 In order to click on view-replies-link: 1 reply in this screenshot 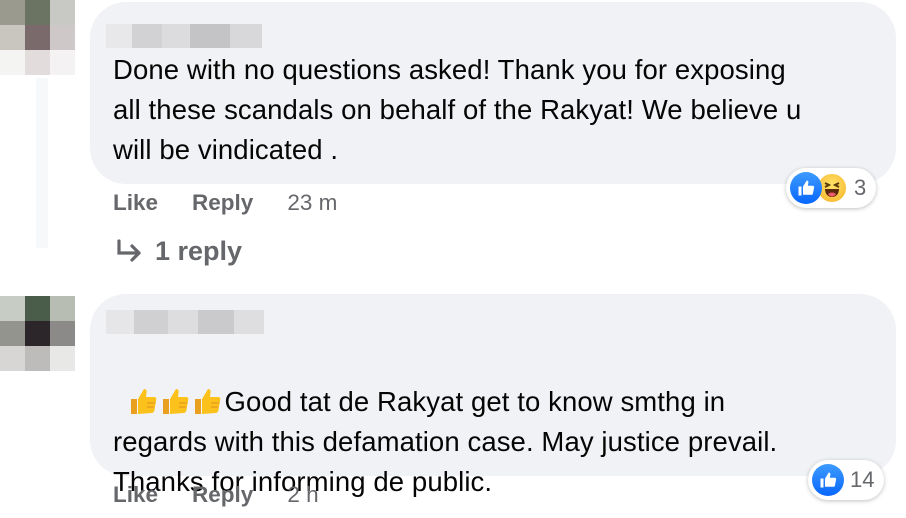, I will do `click(178, 251)`.